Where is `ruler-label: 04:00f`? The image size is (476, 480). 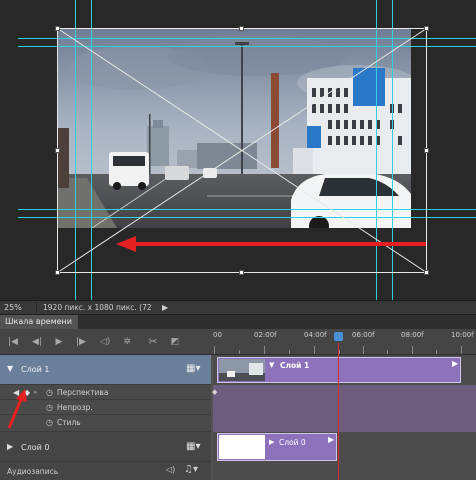 ruler-label: 04:00f is located at coordinates (315, 335).